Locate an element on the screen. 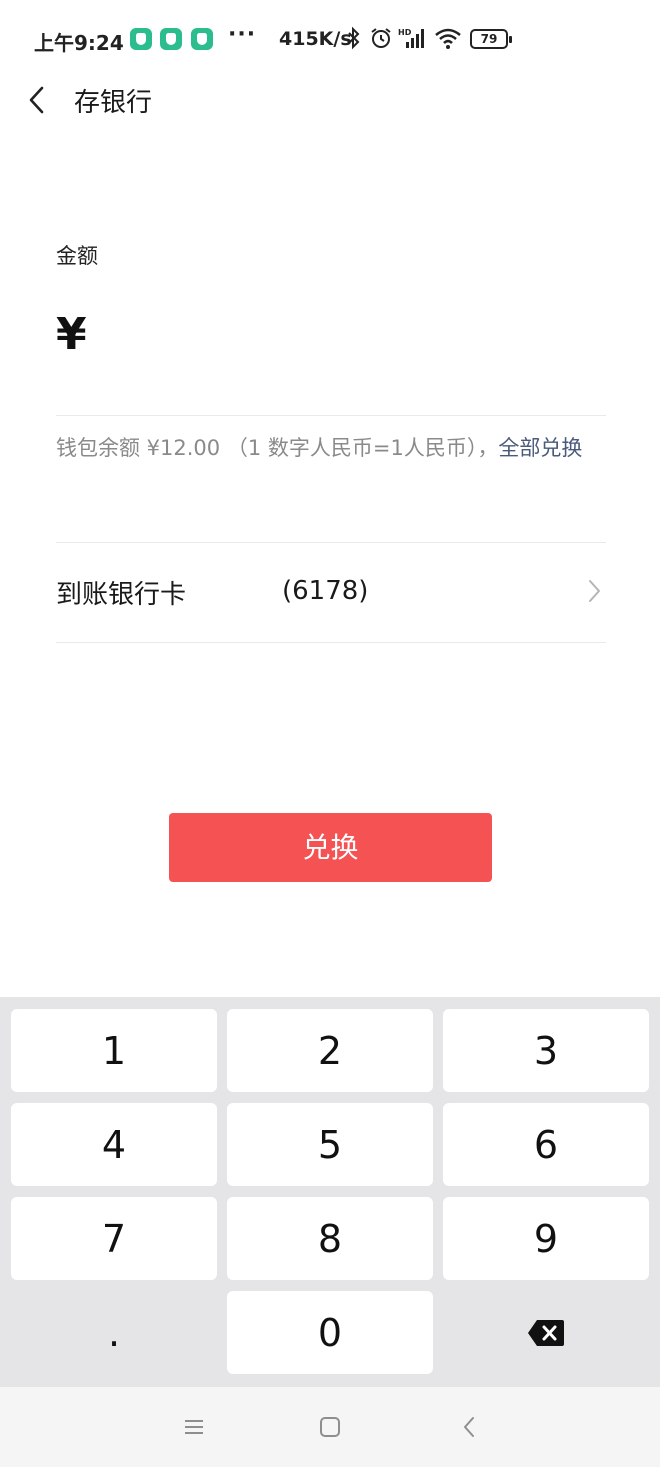  key-3: 3 is located at coordinates (546, 1050).